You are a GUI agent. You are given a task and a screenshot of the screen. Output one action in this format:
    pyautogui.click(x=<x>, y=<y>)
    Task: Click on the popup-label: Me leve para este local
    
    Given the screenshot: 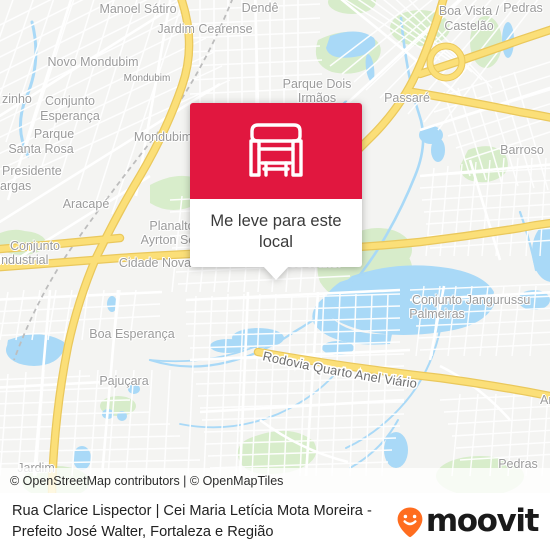 What is the action you would take?
    pyautogui.click(x=276, y=232)
    